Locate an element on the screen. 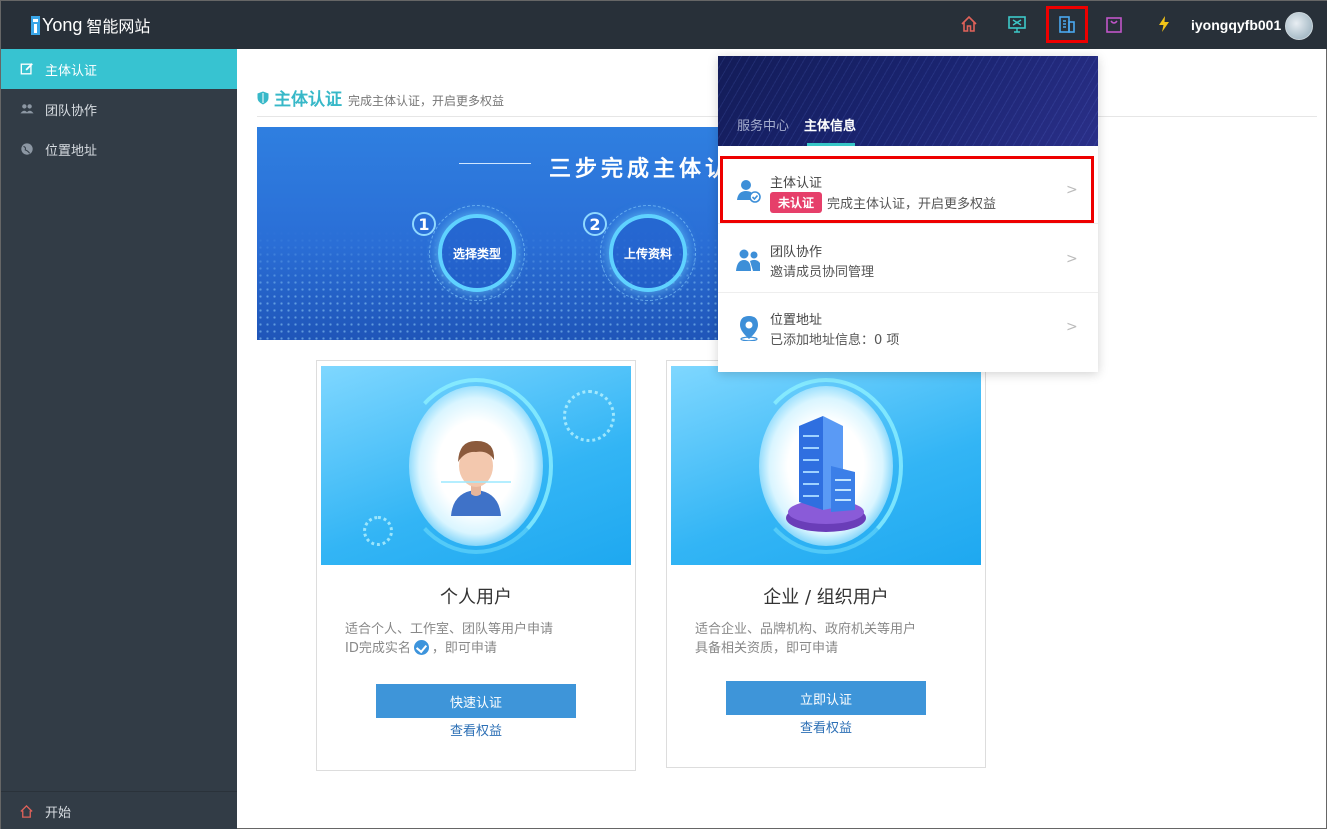  dropdown-header: 服务中心 主体信息 is located at coordinates (908, 101).